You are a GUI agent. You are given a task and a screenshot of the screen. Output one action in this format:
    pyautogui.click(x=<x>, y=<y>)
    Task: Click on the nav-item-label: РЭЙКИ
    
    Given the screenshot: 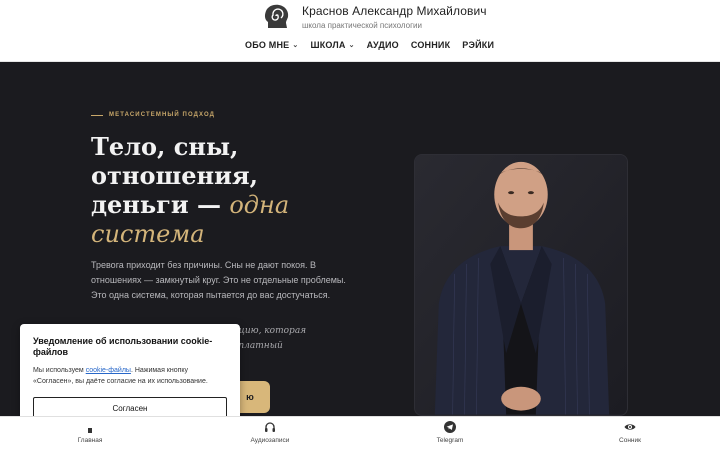 What is the action you would take?
    pyautogui.click(x=478, y=45)
    